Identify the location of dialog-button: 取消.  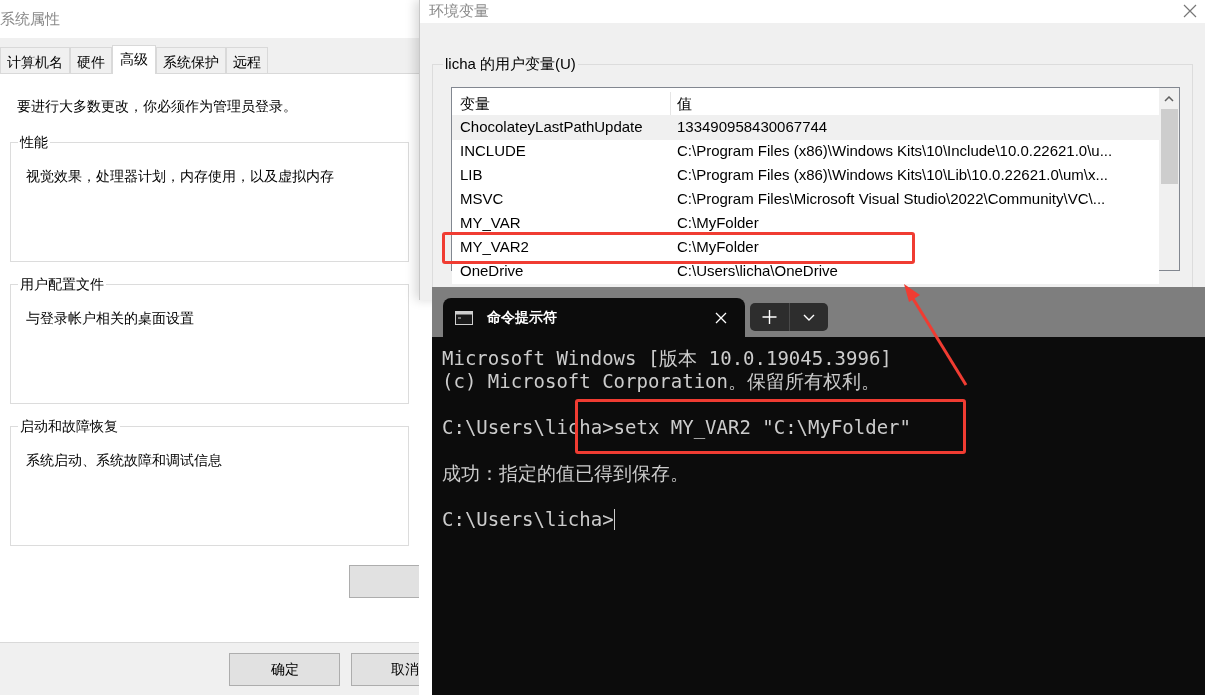
(385, 669).